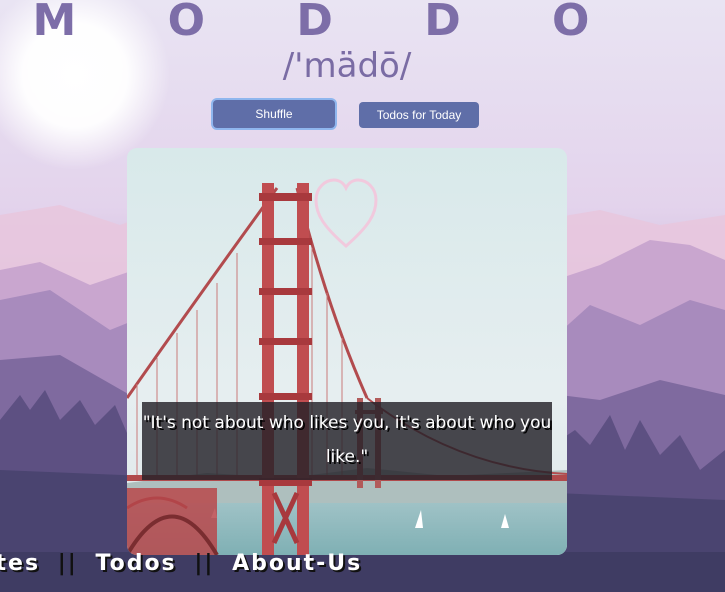 Image resolution: width=725 pixels, height=592 pixels. I want to click on bottom-navigation: ites || Todos || About-Us, so click(181, 567).